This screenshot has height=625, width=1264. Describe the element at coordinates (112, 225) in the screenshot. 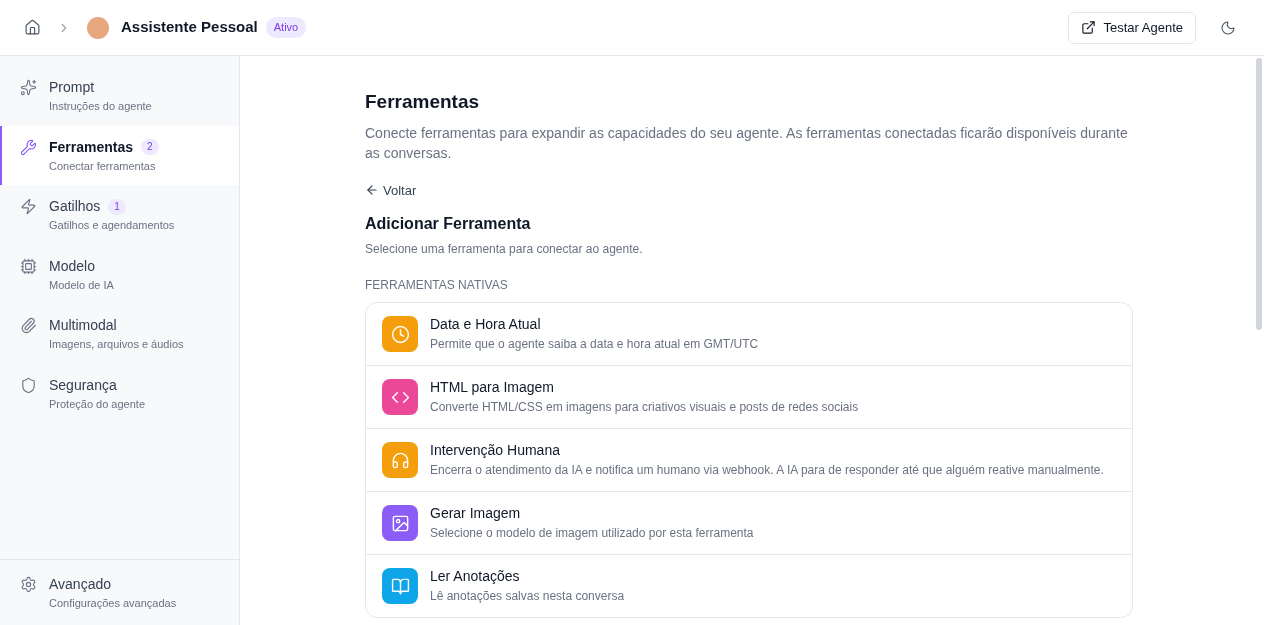

I see `sidebar-item-description: Gatilhos e agendamentos` at that location.